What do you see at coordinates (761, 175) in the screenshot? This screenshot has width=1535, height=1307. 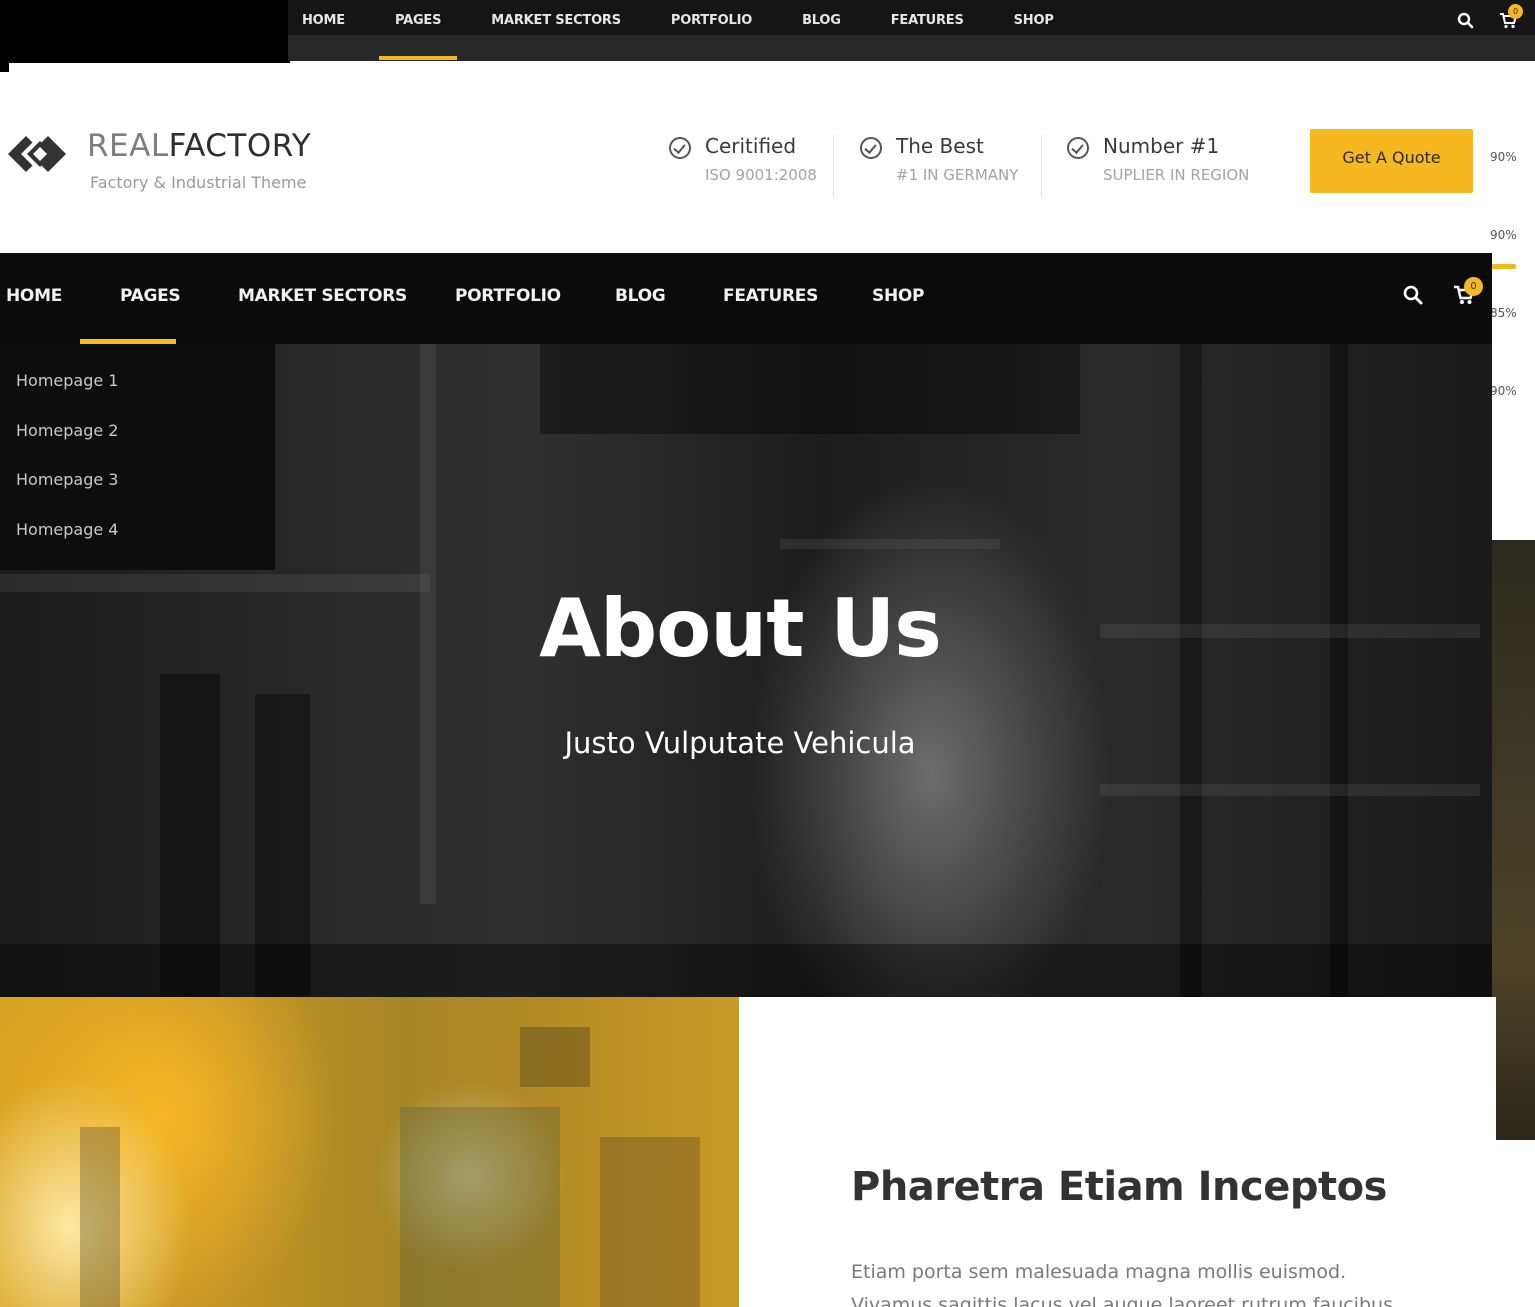 I see `info-subtitle: ISO 9001:2008` at bounding box center [761, 175].